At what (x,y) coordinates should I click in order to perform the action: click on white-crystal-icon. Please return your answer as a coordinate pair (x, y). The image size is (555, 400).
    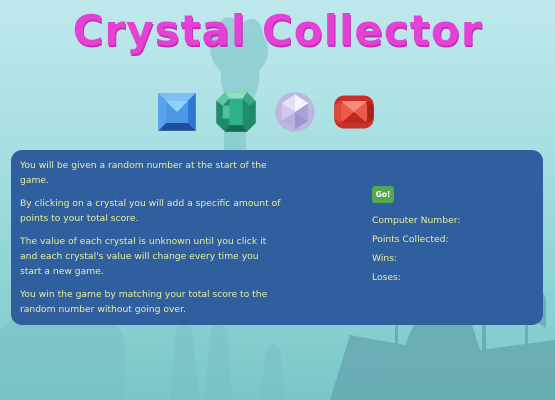
    Looking at the image, I should click on (295, 112).